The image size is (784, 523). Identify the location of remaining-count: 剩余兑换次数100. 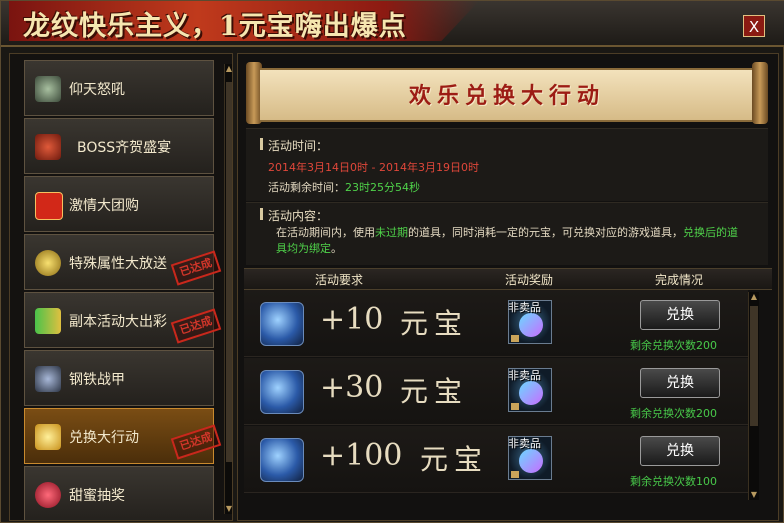
(673, 481).